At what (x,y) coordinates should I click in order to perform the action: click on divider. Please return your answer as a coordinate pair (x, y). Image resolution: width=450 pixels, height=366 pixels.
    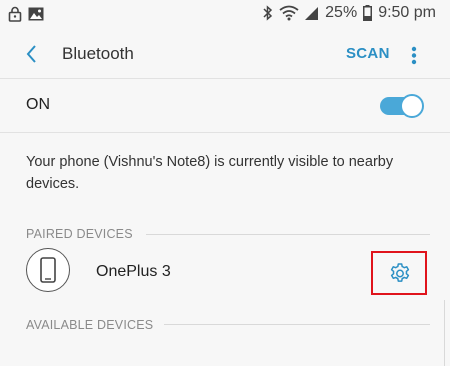
    Looking at the image, I should click on (225, 132).